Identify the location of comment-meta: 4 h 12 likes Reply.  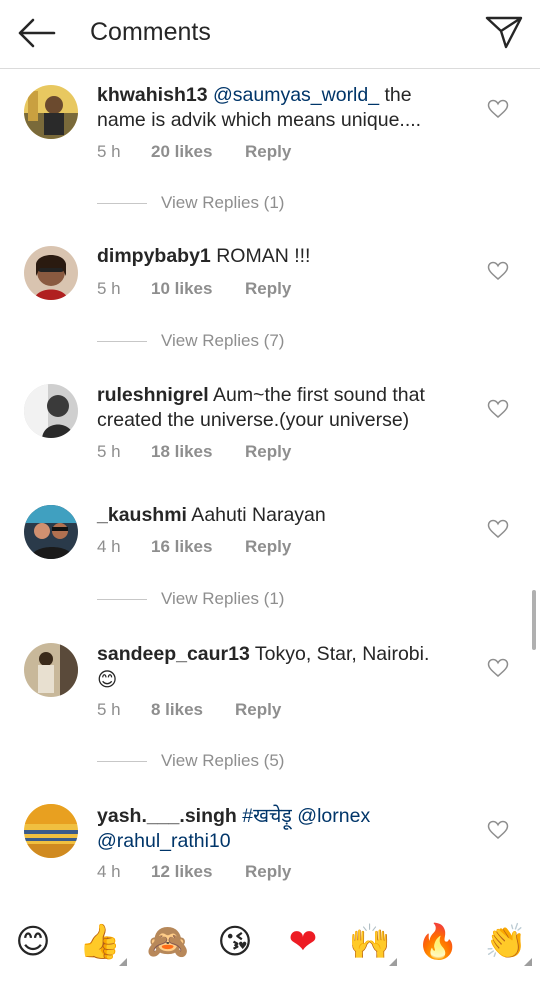
(194, 872).